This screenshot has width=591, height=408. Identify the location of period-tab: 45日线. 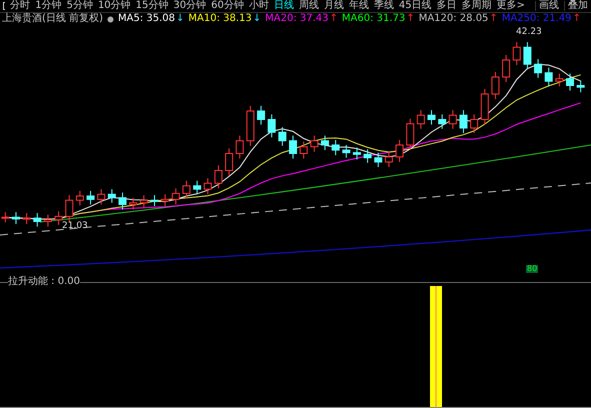
(415, 6).